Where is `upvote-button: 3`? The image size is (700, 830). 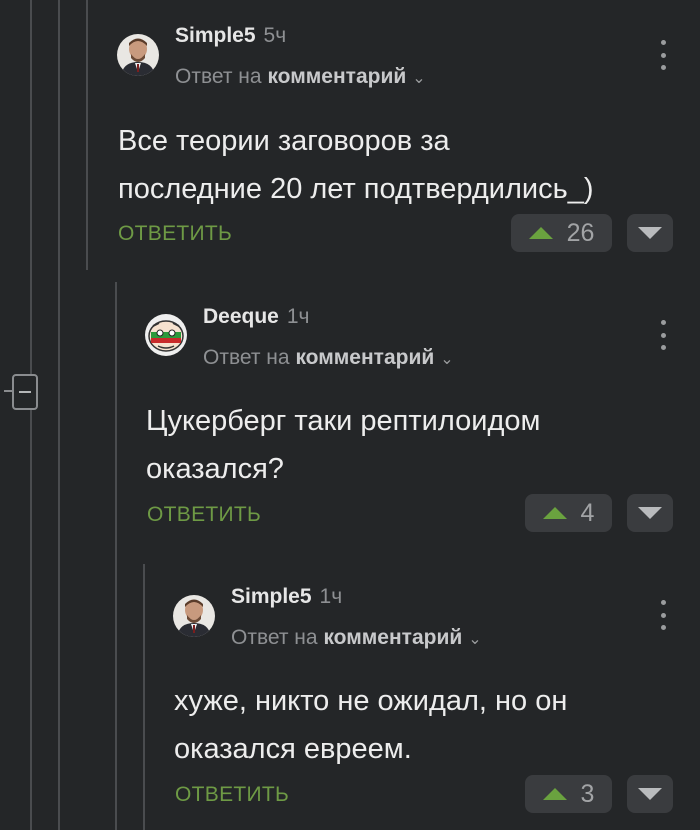 upvote-button: 3 is located at coordinates (568, 794).